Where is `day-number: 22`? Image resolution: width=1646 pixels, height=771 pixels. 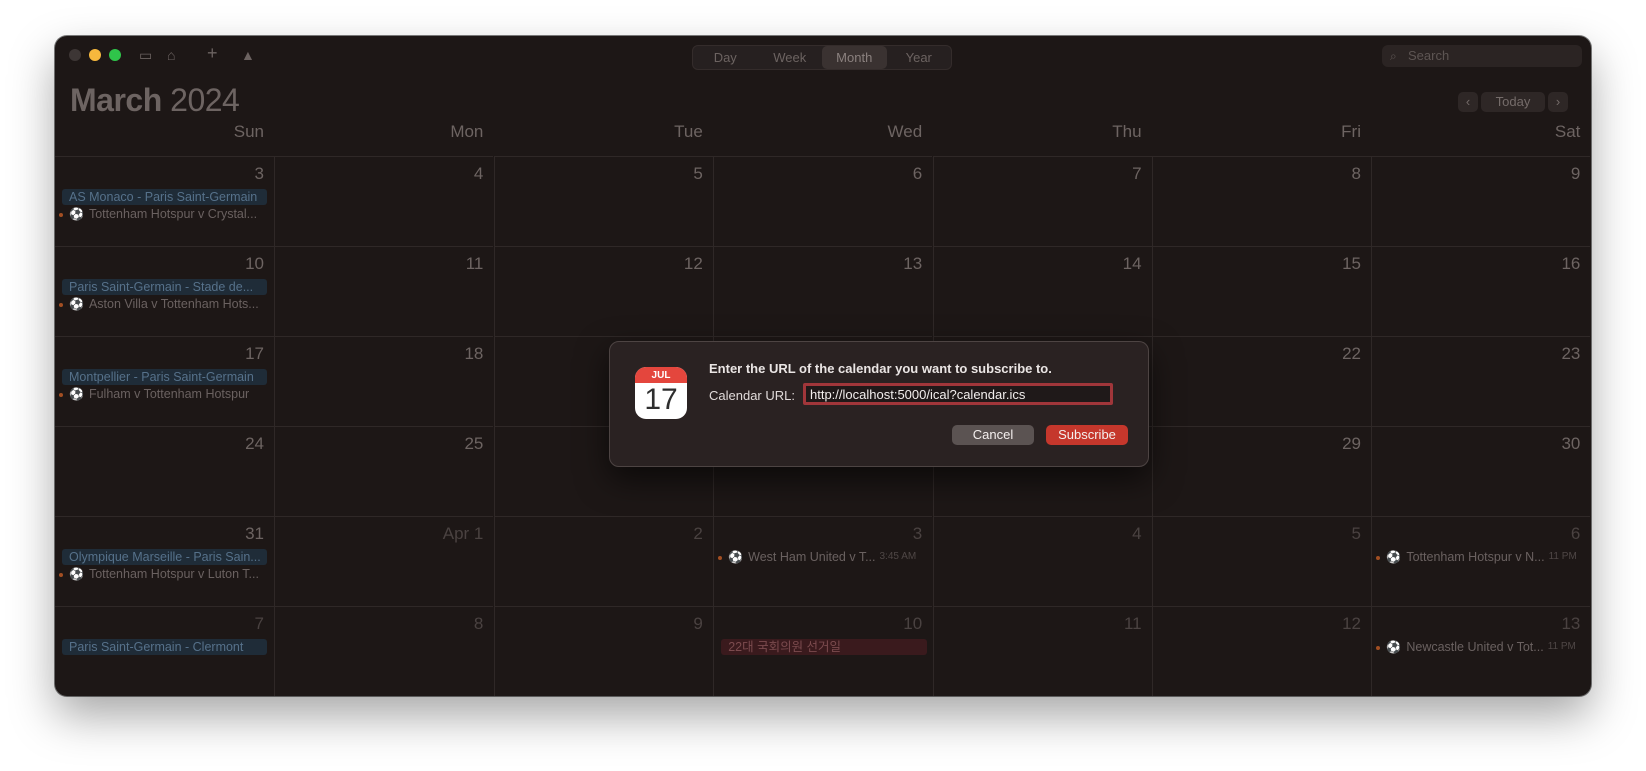 day-number: 22 is located at coordinates (1351, 353).